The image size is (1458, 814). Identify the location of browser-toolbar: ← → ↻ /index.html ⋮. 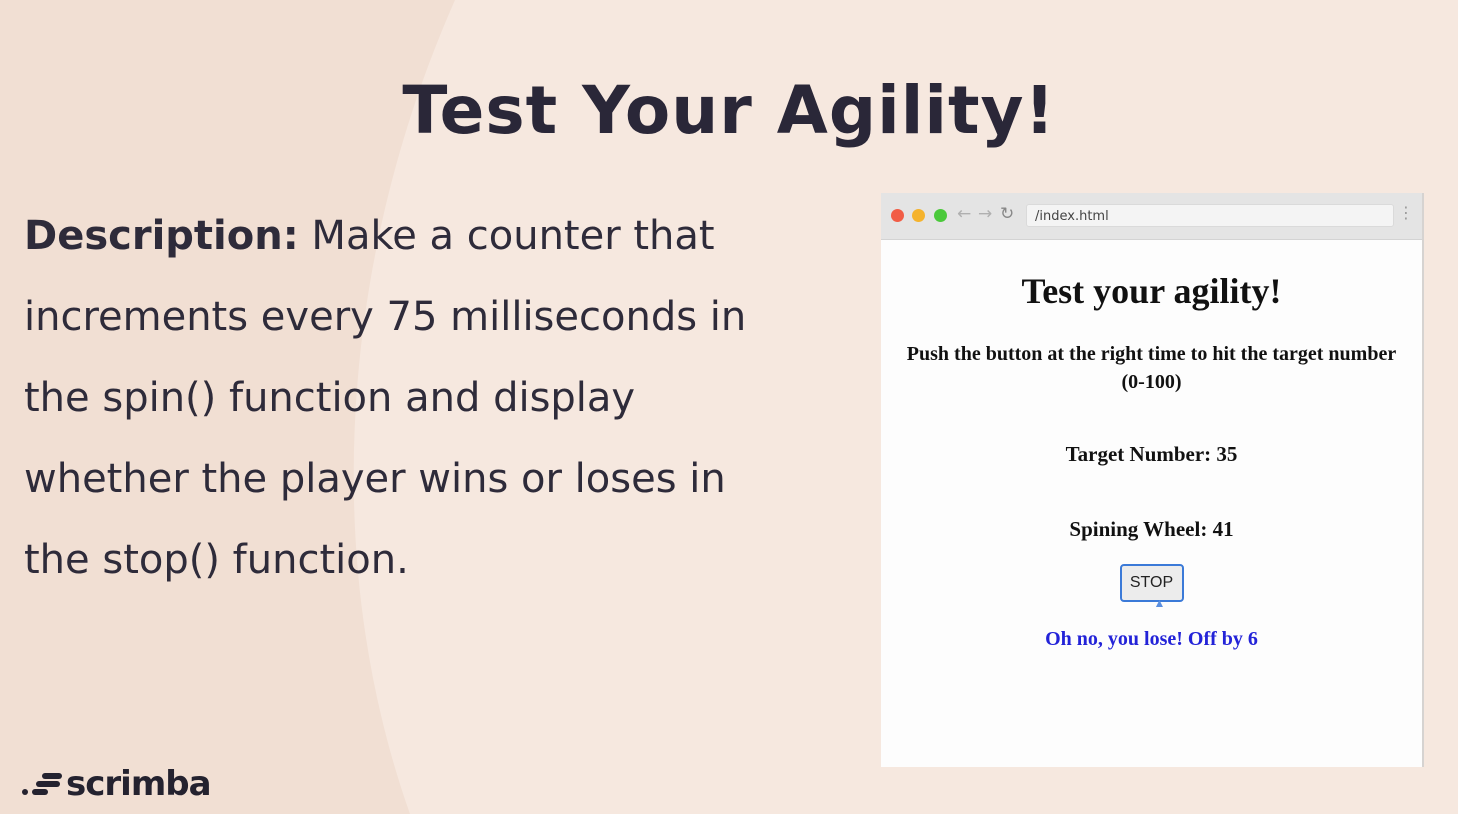
(1151, 216).